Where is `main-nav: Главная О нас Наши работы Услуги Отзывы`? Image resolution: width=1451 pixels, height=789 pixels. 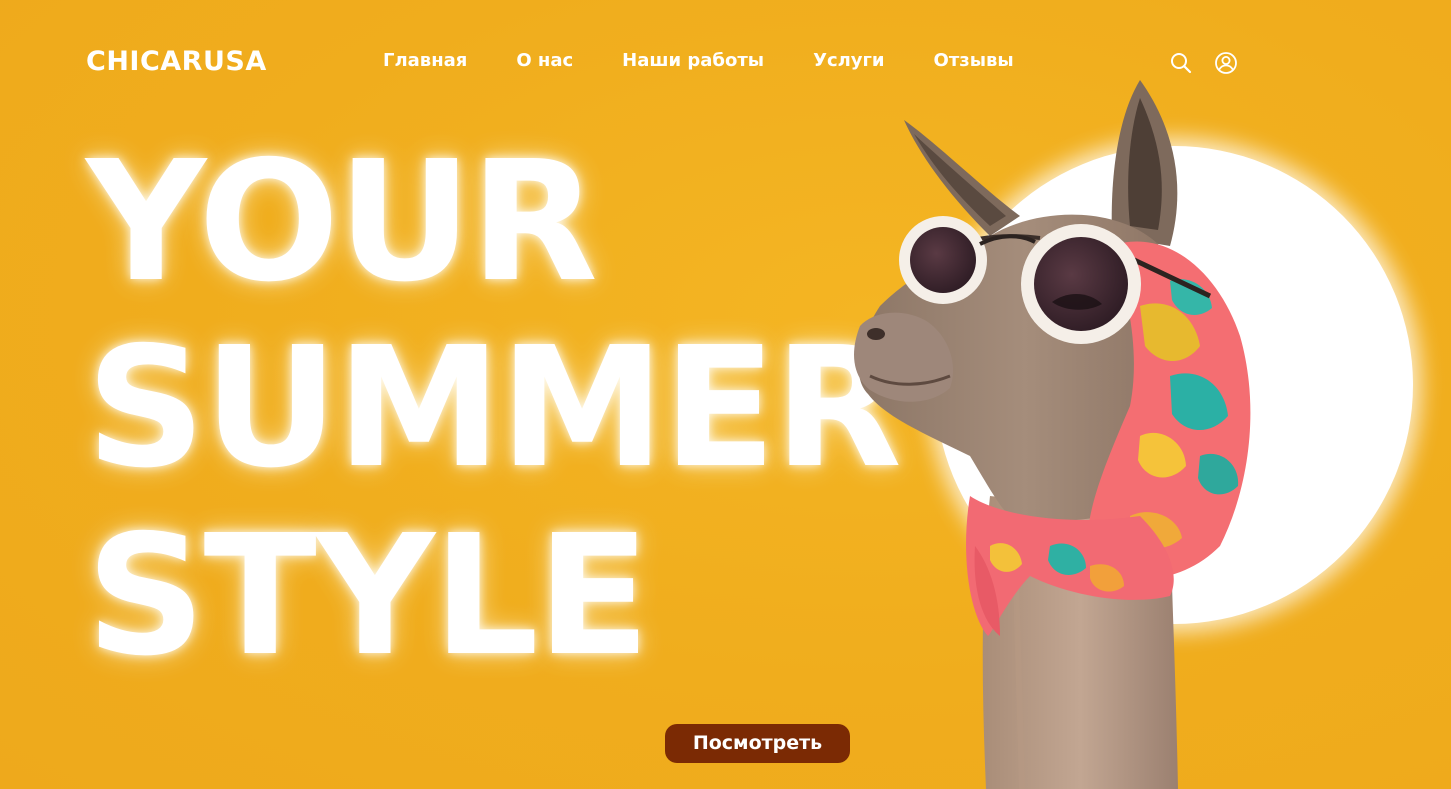
main-nav: Главная О нас Наши работы Услуги Отзывы is located at coordinates (698, 61).